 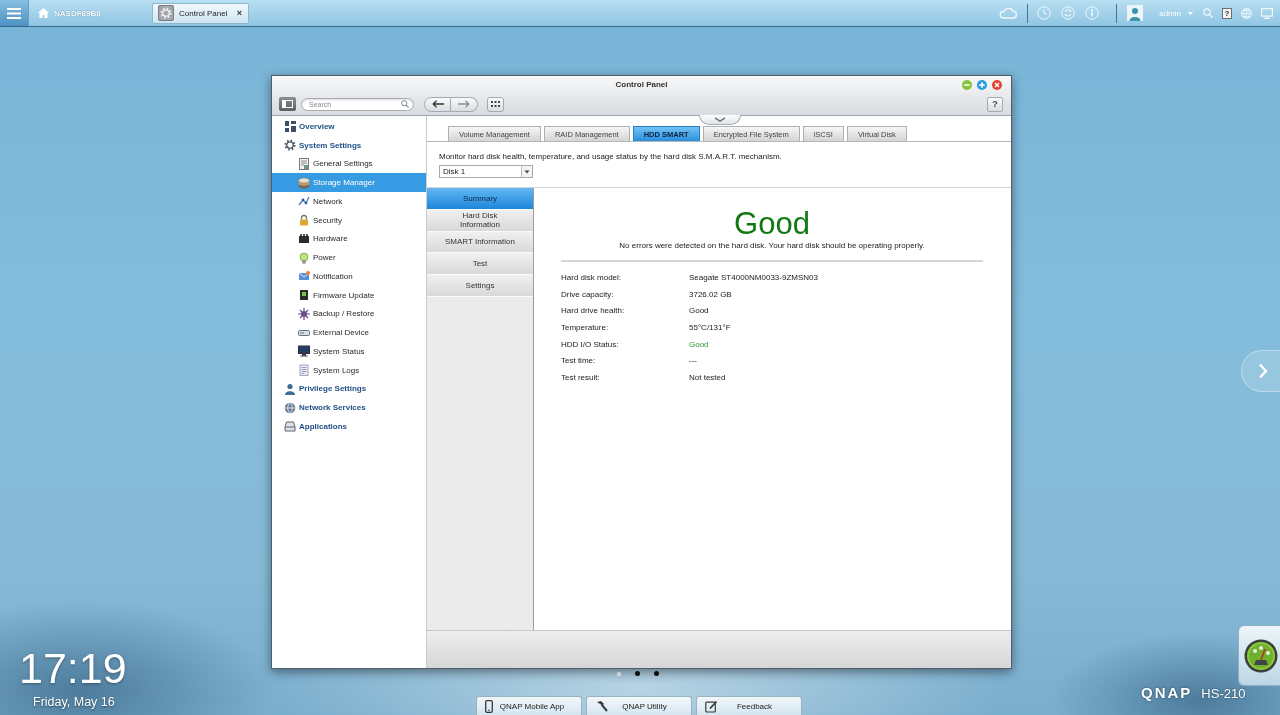 What do you see at coordinates (1263, 371) in the screenshot?
I see `chevron-right-icon` at bounding box center [1263, 371].